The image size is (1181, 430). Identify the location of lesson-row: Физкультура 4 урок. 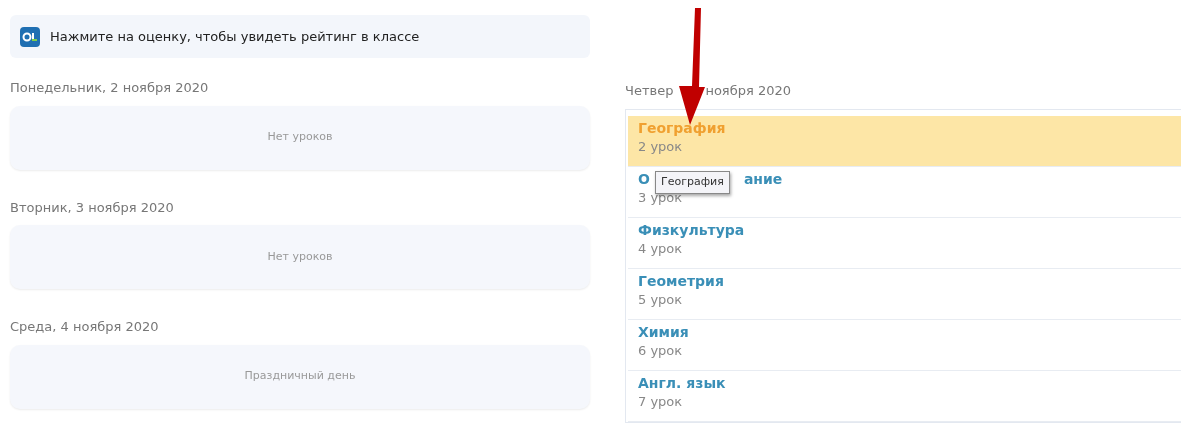
(904, 243).